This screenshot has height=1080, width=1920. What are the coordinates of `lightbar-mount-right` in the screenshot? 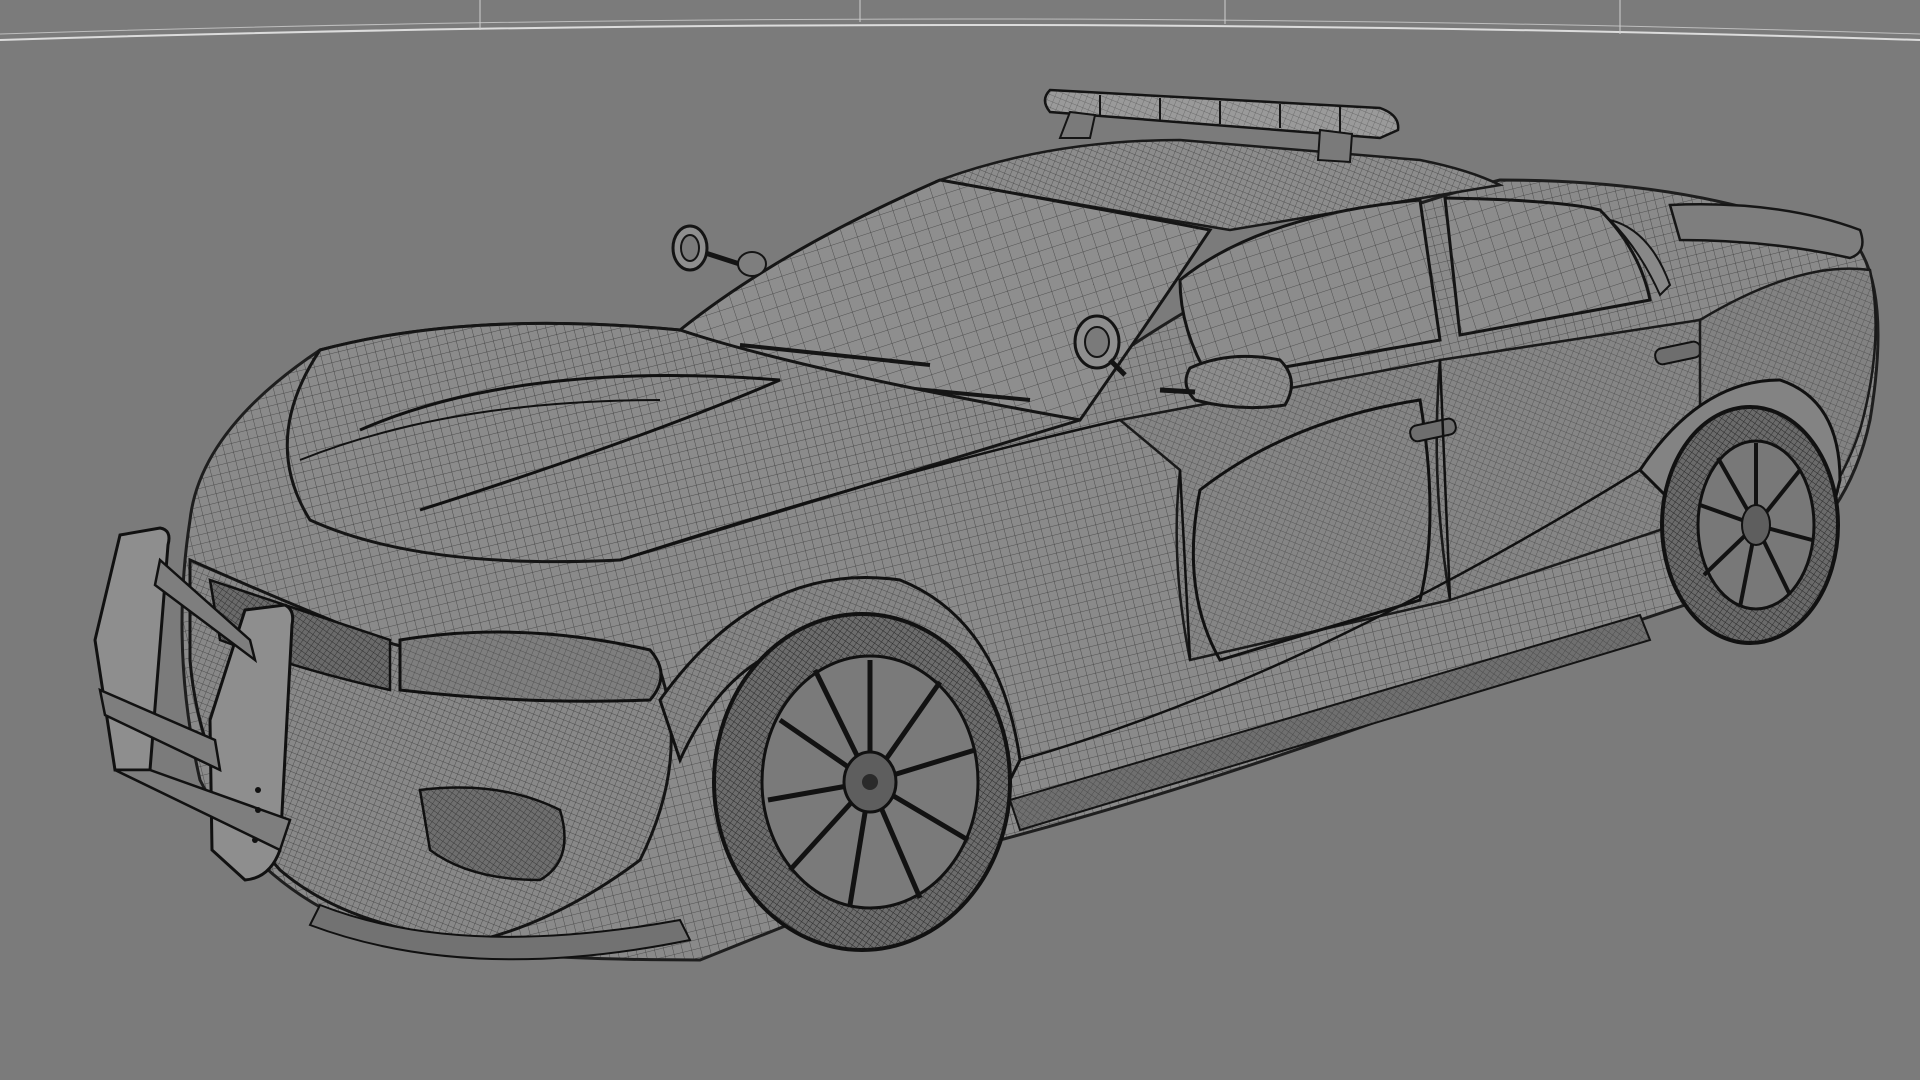 It's located at (1335, 146).